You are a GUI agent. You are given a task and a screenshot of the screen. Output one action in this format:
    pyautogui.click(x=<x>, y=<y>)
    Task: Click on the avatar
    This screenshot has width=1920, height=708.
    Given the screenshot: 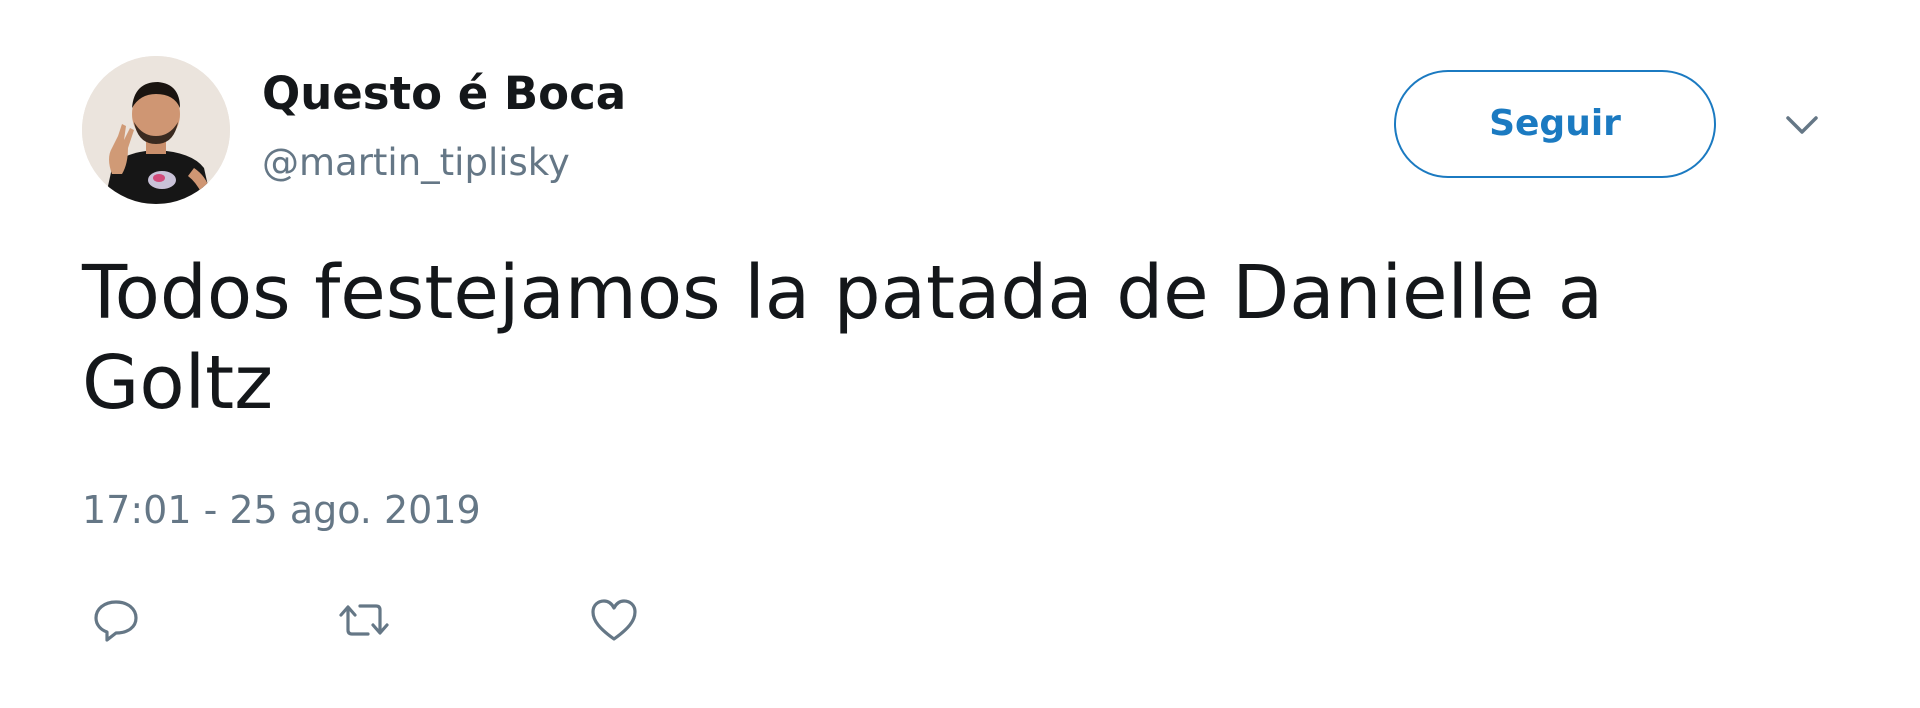 What is the action you would take?
    pyautogui.click(x=156, y=130)
    